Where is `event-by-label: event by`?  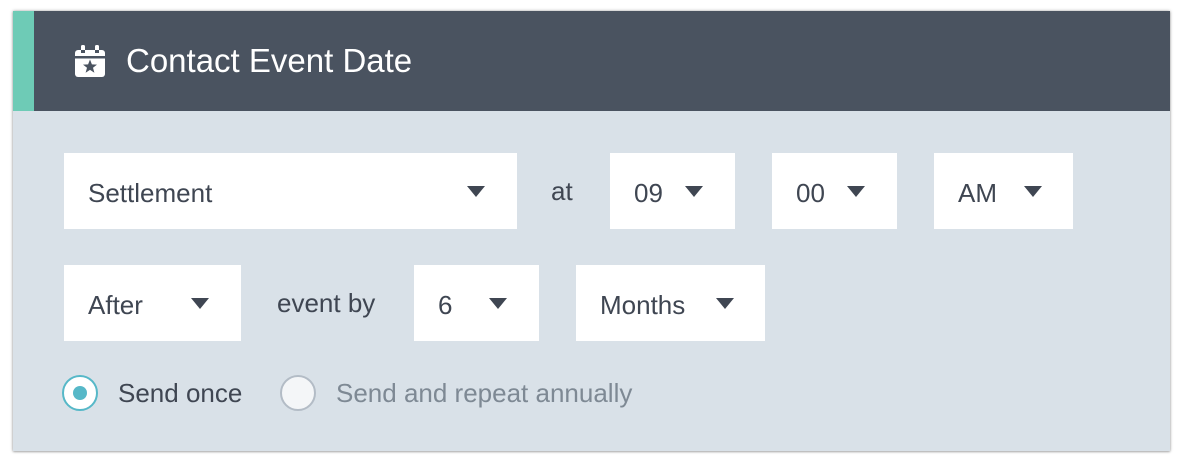 event-by-label: event by is located at coordinates (326, 303).